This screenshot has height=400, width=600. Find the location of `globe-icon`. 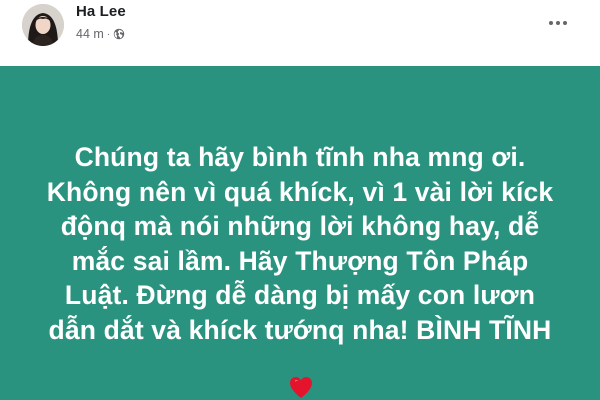

globe-icon is located at coordinates (119, 34).